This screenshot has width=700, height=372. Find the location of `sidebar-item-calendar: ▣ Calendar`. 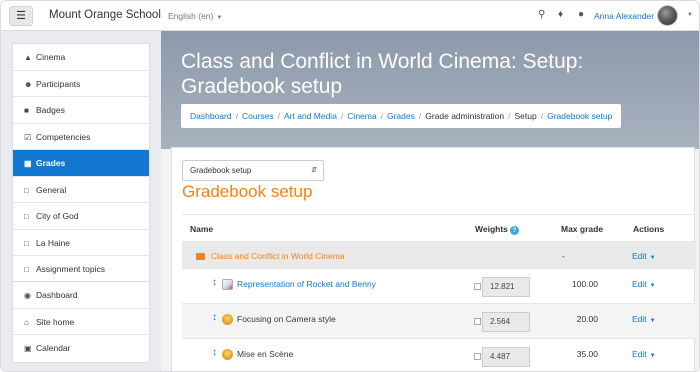

sidebar-item-calendar: ▣ Calendar is located at coordinates (81, 348).